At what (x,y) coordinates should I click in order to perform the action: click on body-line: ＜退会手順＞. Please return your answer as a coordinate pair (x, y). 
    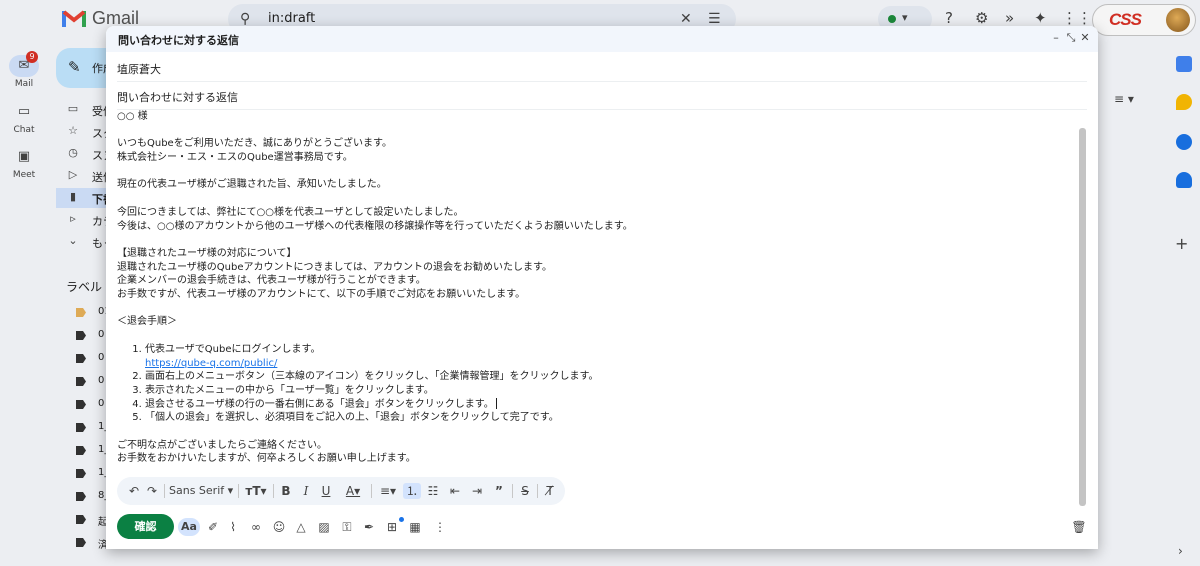
    Looking at the image, I should click on (147, 322).